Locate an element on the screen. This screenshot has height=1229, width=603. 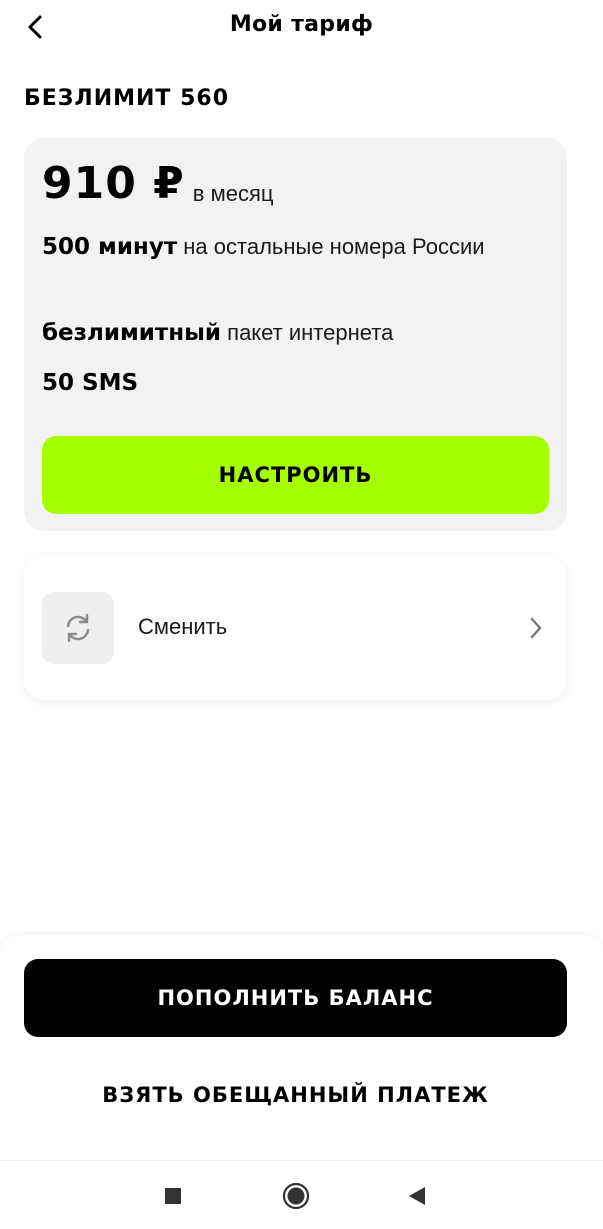
tariff-name: БЕЗЛИМИТ 560 is located at coordinates (127, 98).